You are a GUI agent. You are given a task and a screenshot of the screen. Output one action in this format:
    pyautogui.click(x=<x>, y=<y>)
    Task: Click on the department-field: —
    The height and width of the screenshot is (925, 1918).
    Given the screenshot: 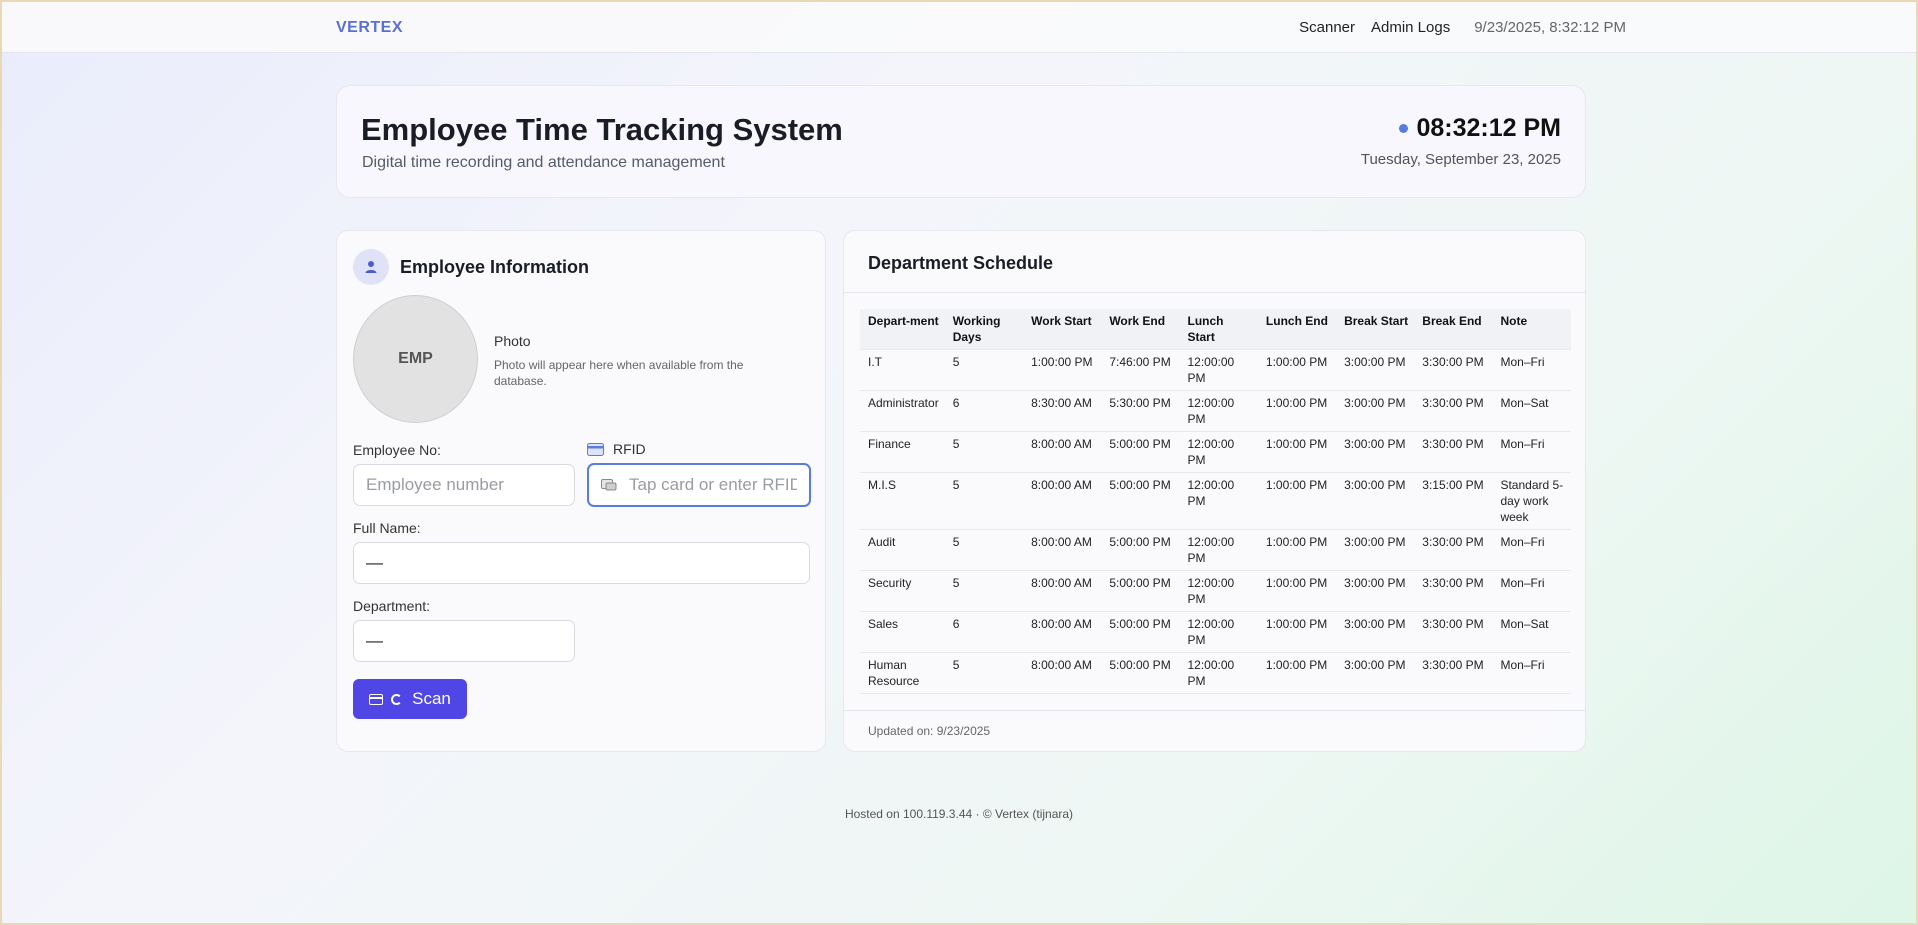 What is the action you would take?
    pyautogui.click(x=464, y=641)
    